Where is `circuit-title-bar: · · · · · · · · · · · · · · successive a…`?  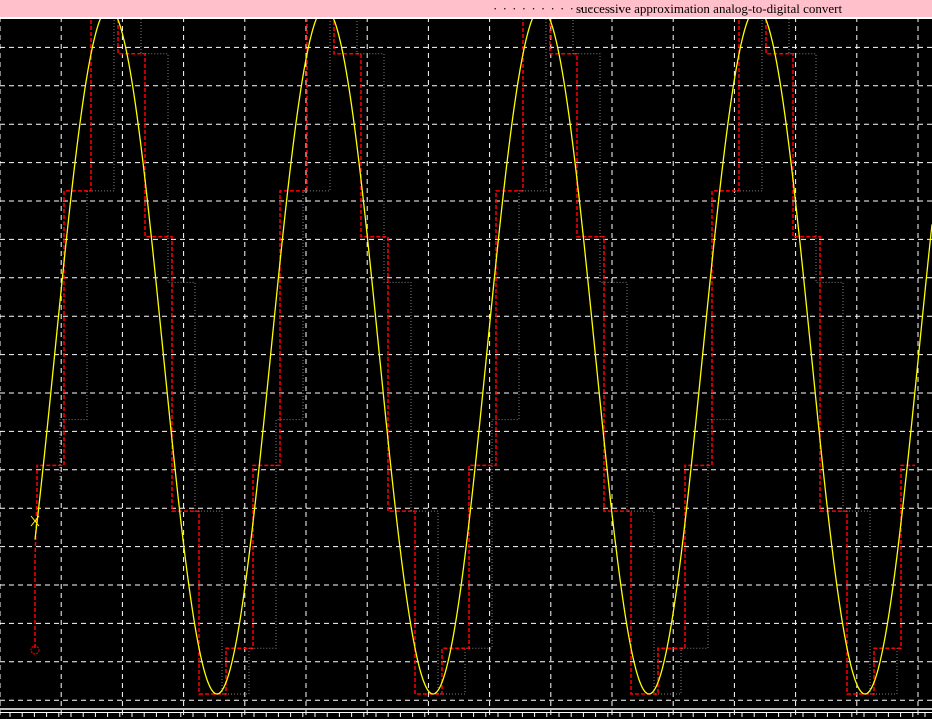
circuit-title-bar: · · · · · · · · · · · · · · successive a… is located at coordinates (466, 8).